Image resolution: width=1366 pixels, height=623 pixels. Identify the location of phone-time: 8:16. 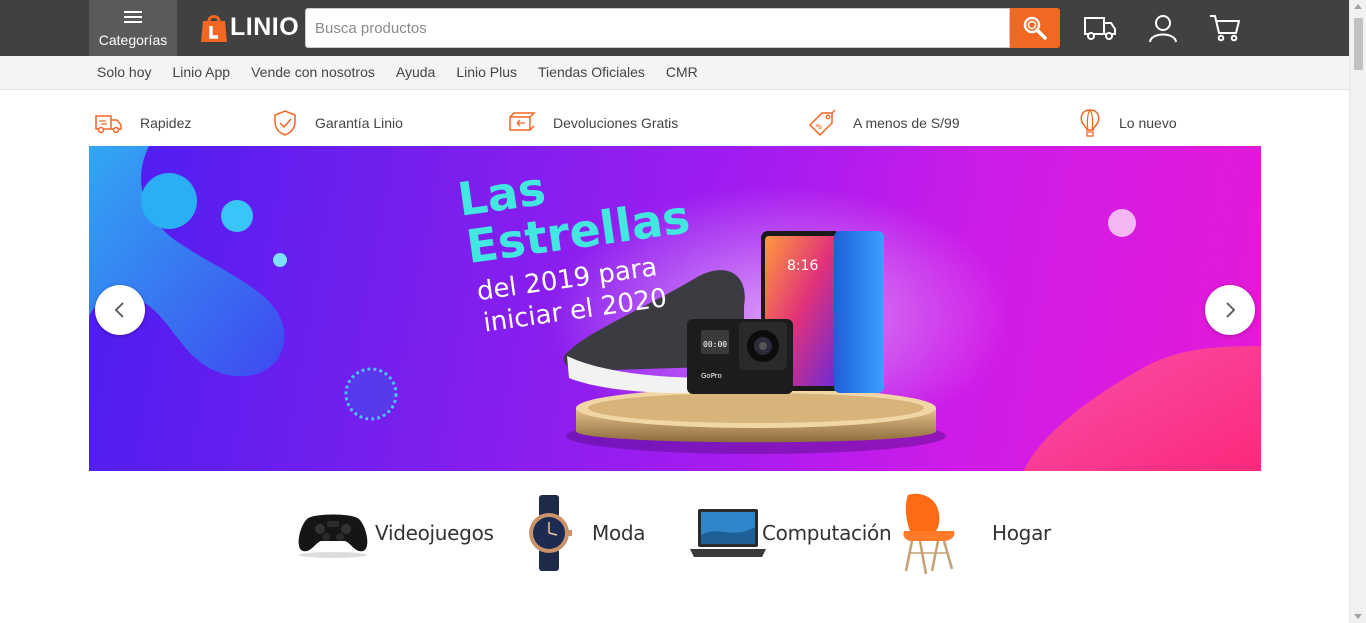
(803, 266).